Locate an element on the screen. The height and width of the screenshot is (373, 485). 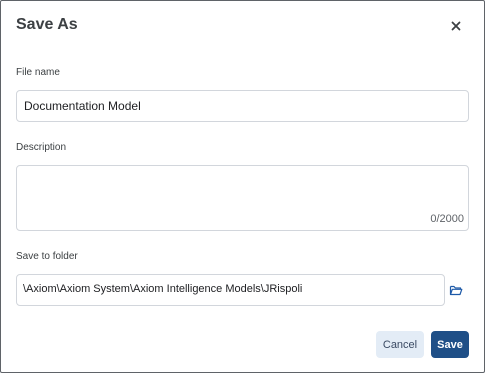
close-icon is located at coordinates (456, 26).